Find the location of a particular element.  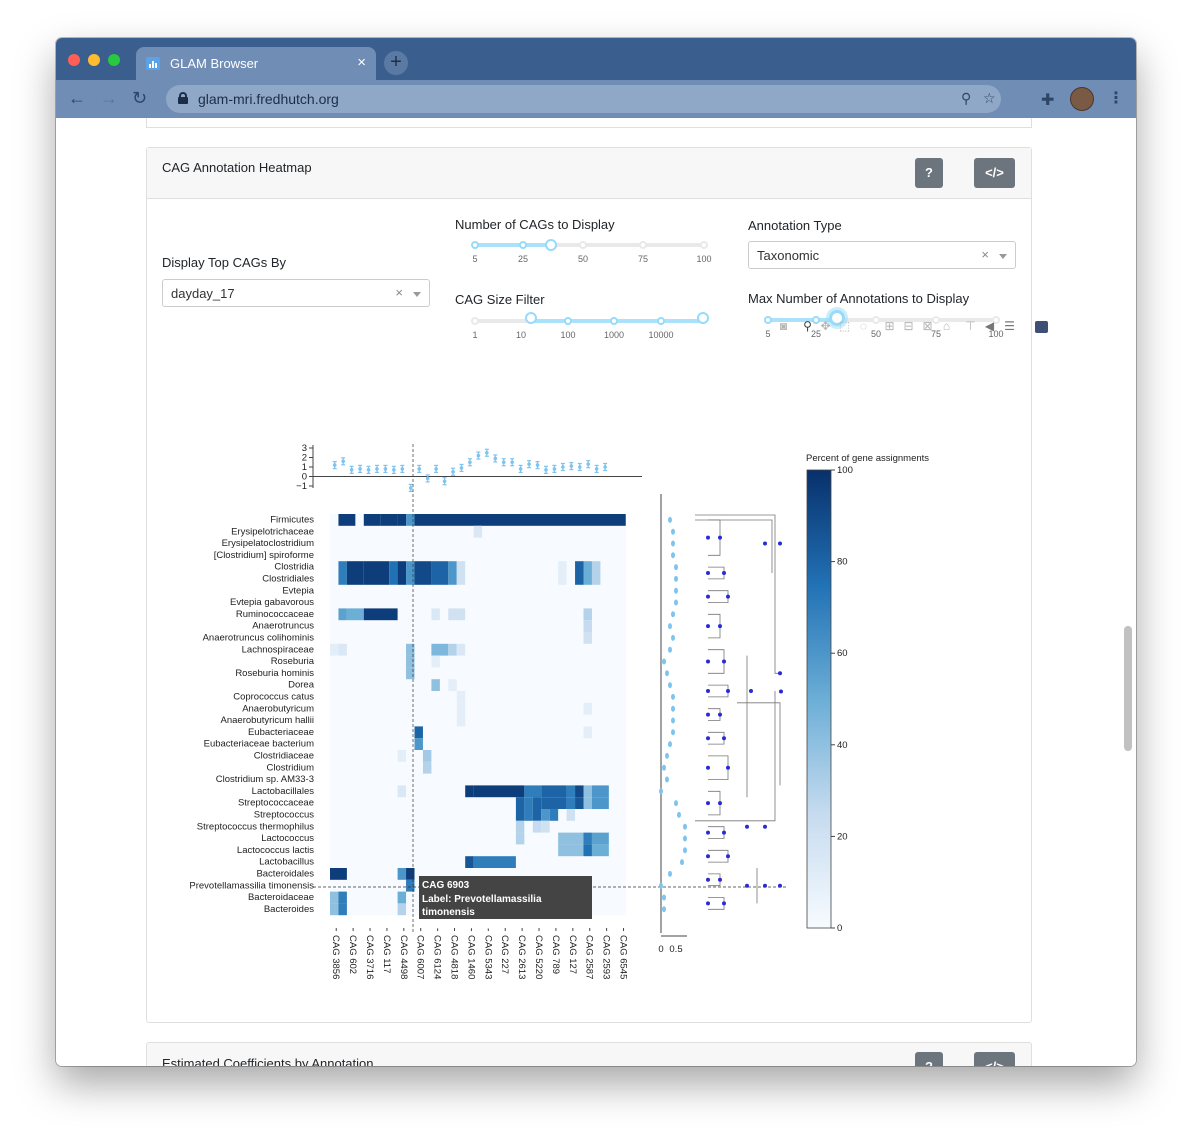

row-label: Clostridiaceae is located at coordinates (284, 756).